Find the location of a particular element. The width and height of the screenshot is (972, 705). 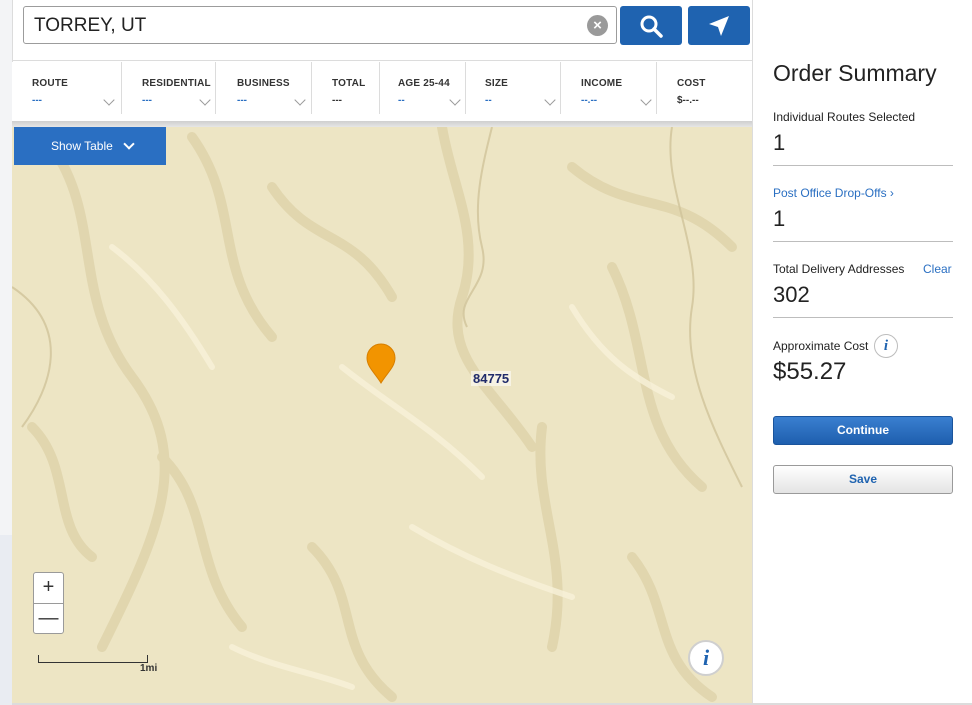

zoom-control: + — is located at coordinates (48, 603).